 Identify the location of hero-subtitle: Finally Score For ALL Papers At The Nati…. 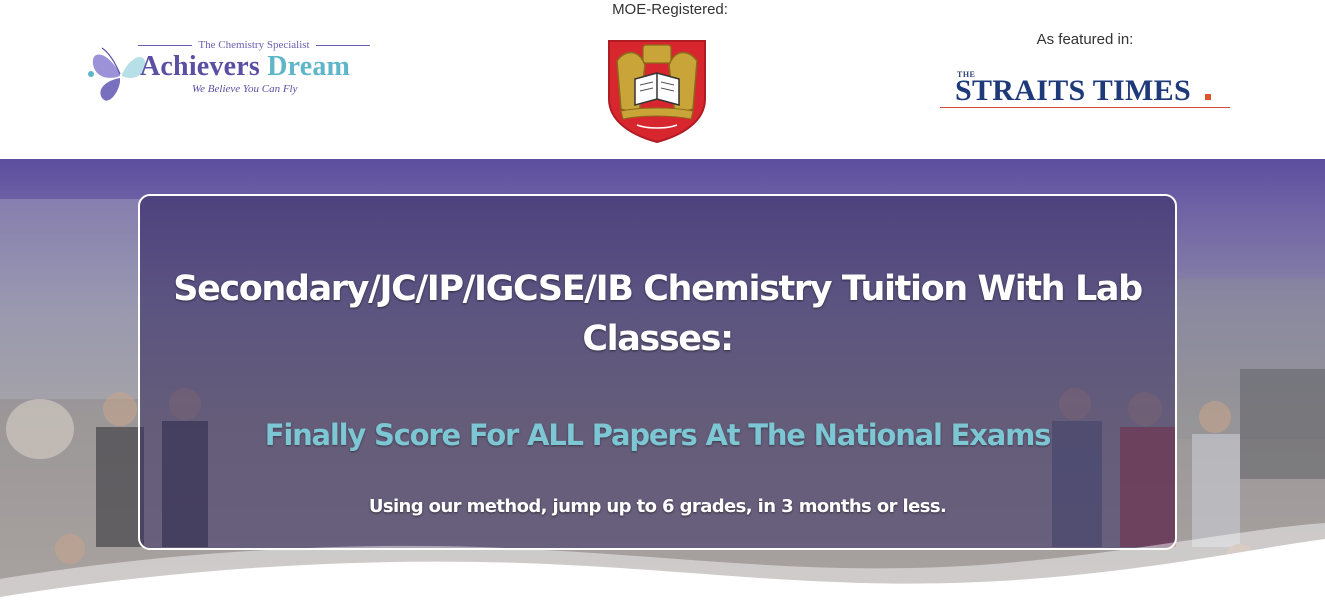
(658, 435).